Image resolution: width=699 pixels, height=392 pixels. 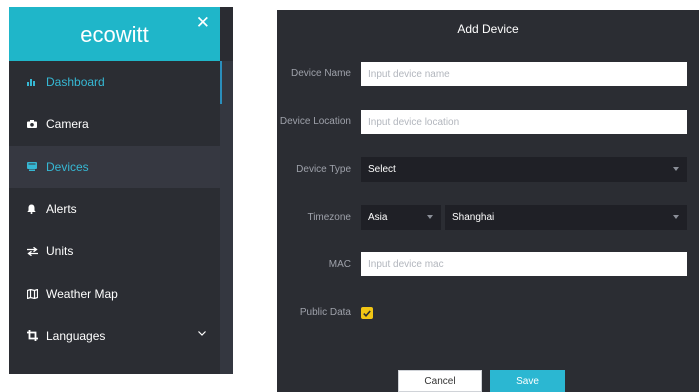 I want to click on save-button: Save, so click(x=527, y=381).